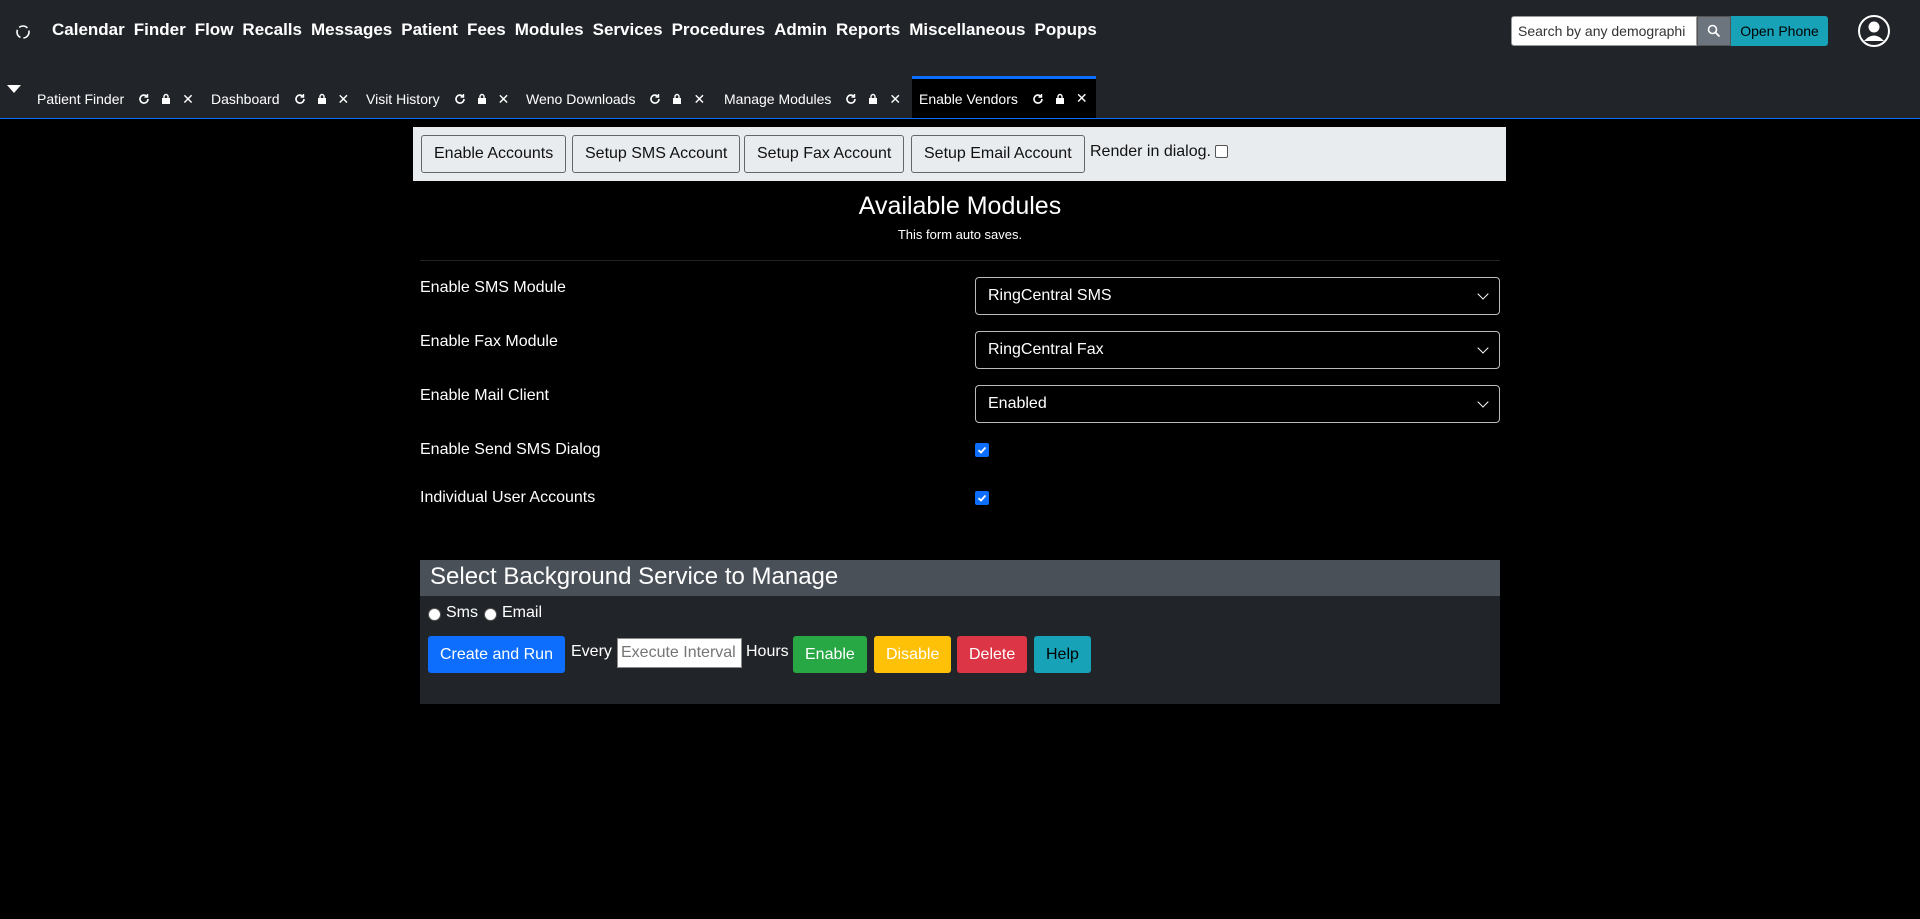 This screenshot has height=919, width=1920. Describe the element at coordinates (88, 30) in the screenshot. I see `menu-calendar: Calendar` at that location.